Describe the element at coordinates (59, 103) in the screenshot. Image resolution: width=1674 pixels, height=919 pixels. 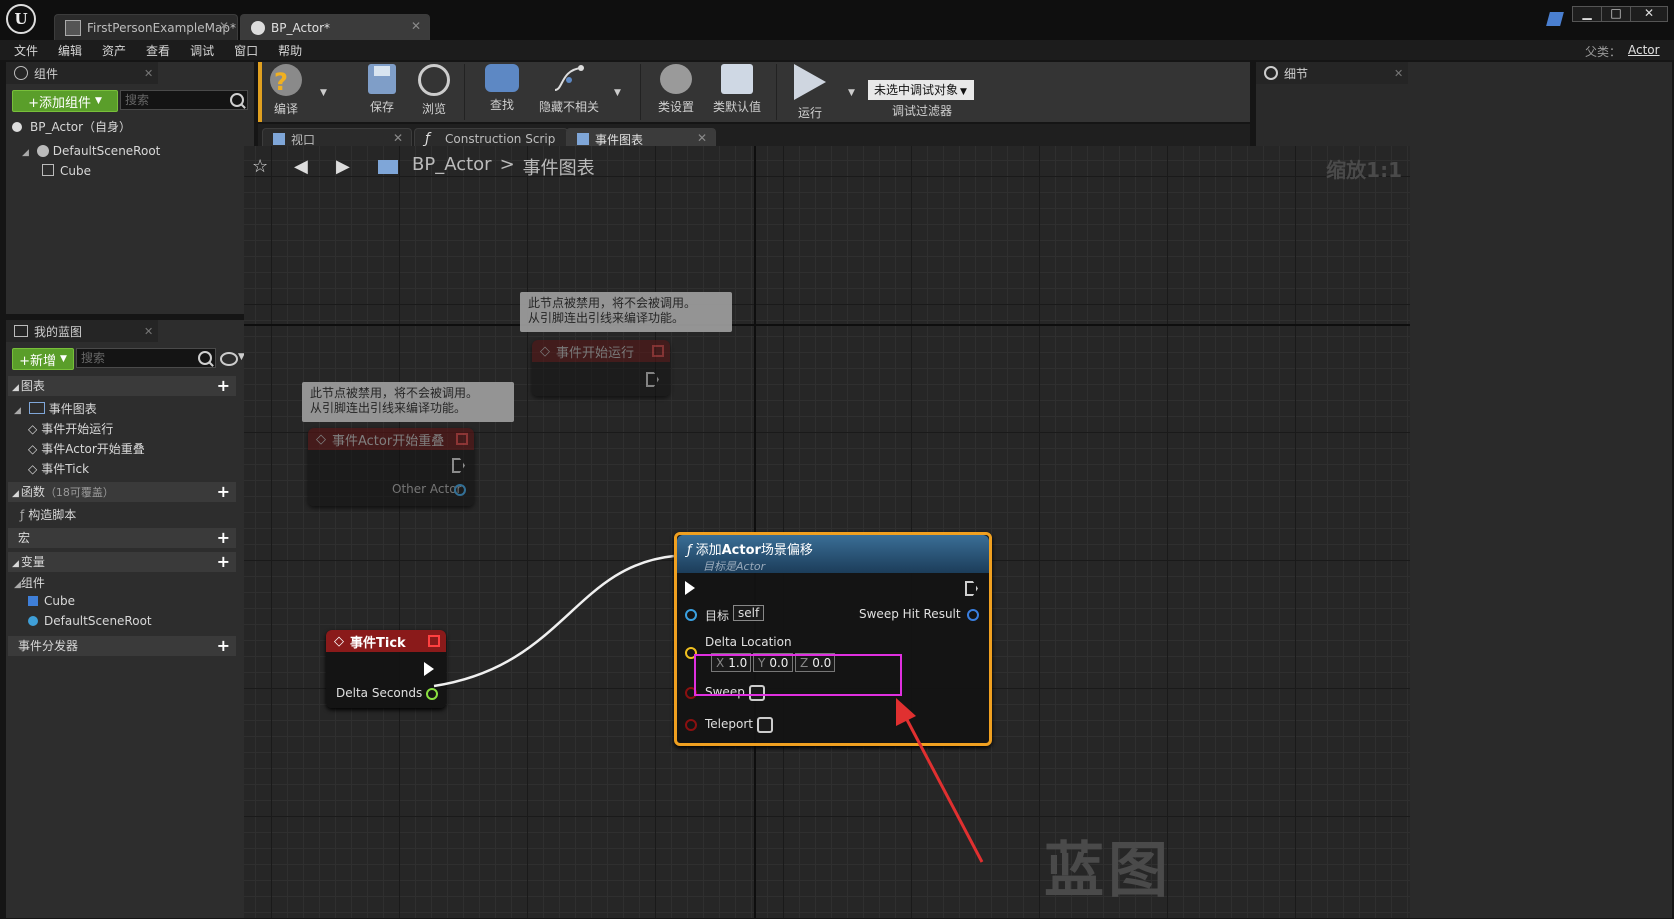
I see `add-component-label: +添加组件` at that location.